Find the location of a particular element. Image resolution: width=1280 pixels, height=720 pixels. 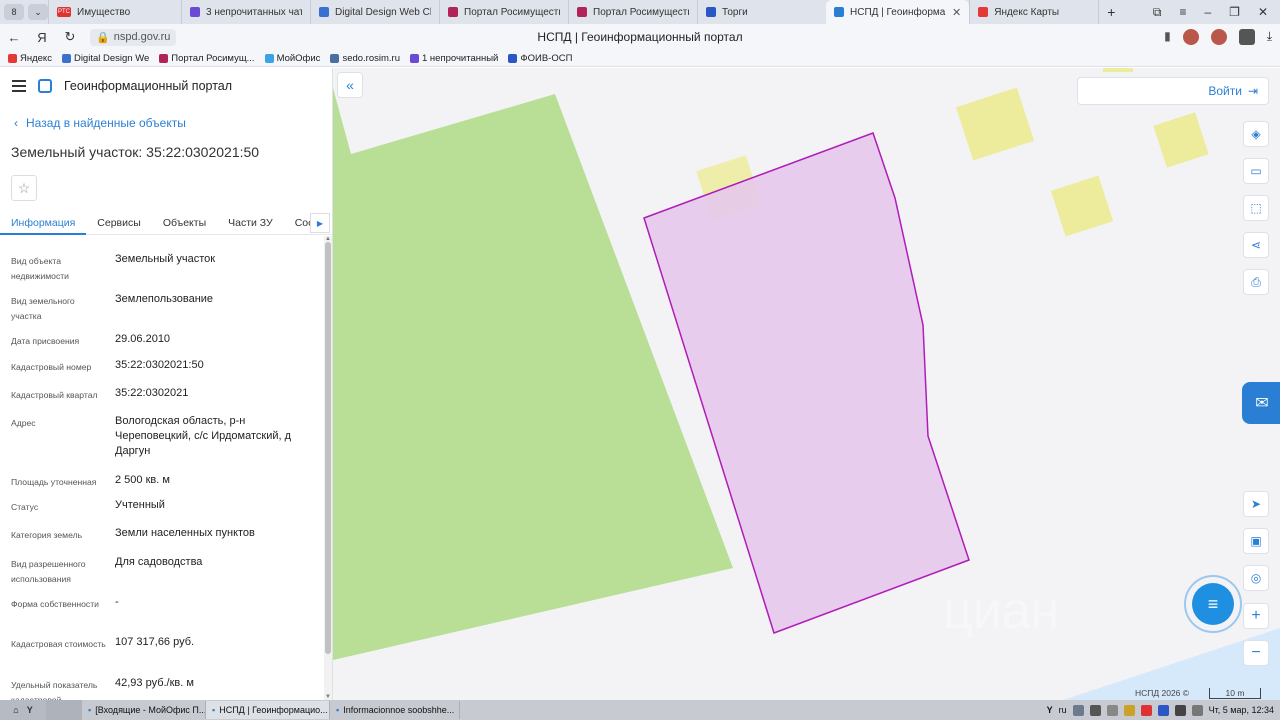

geolocation-icon: ◎ is located at coordinates (1256, 578).